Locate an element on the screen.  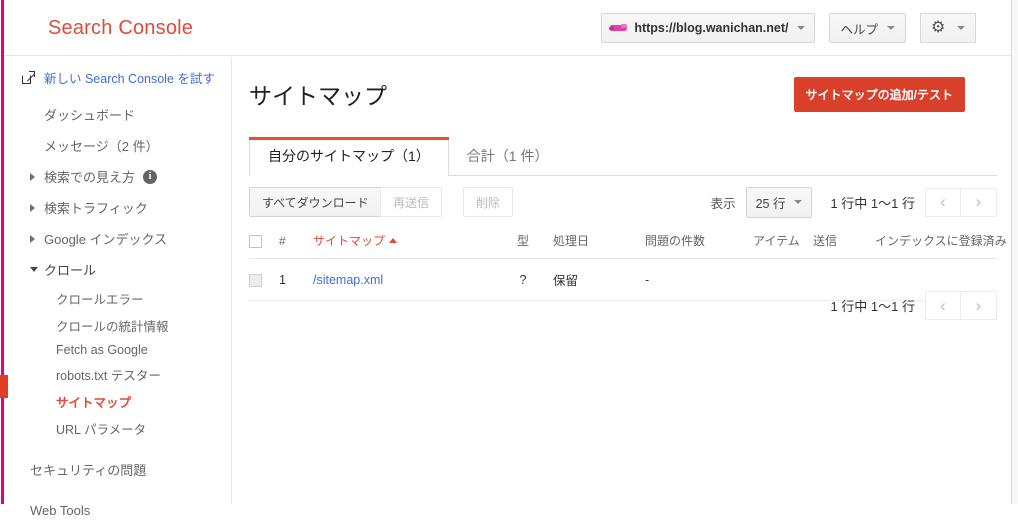
sidebar-item-label: 検索トラフィック is located at coordinates (96, 208).